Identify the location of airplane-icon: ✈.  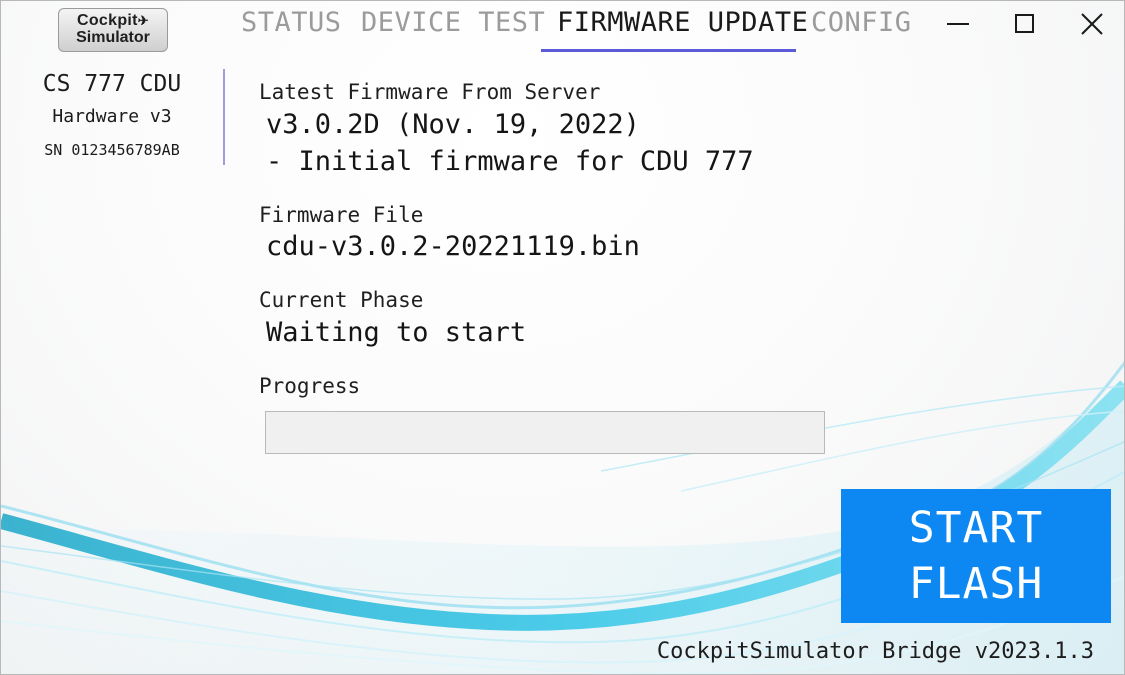
(143, 20).